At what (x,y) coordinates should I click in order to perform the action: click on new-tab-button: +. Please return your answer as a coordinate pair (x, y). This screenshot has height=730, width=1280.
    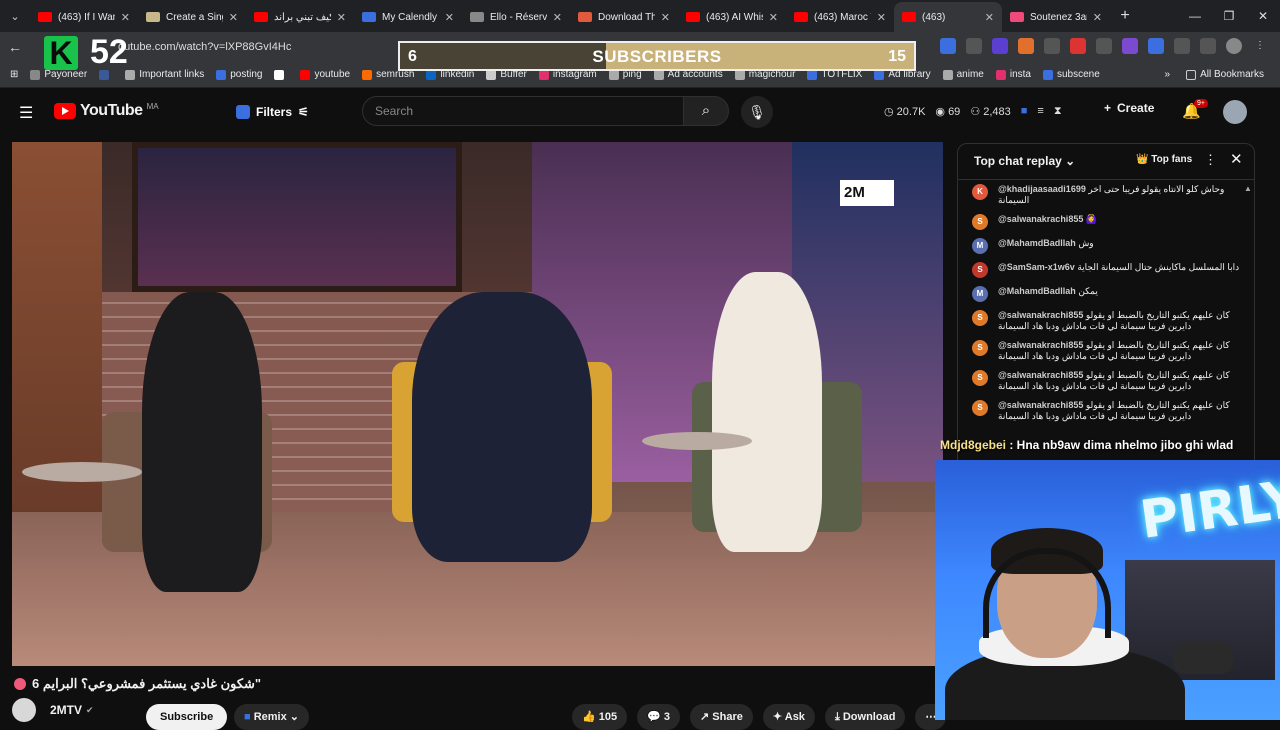
    Looking at the image, I should click on (1125, 16).